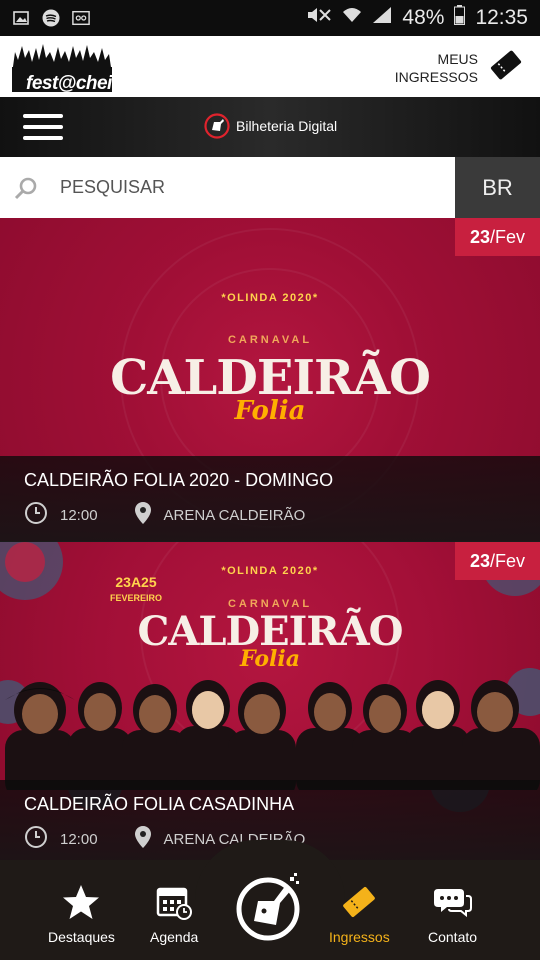 The width and height of the screenshot is (540, 960). What do you see at coordinates (270, 340) in the screenshot?
I see `banner-carnaval: CARNAVAL` at bounding box center [270, 340].